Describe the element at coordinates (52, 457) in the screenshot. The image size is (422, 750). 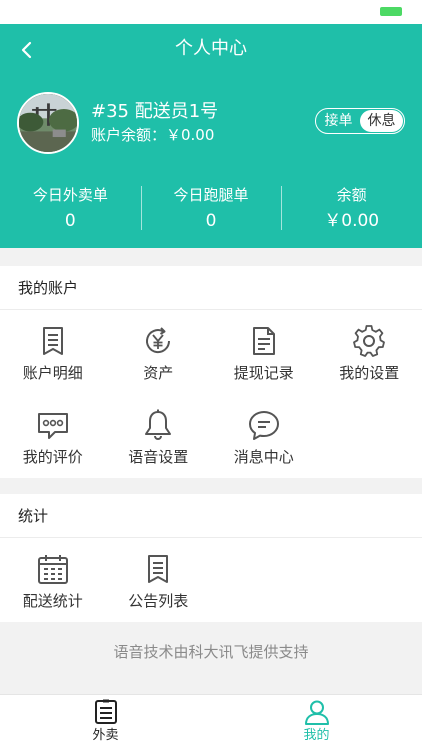
I see `menu-label: 我的评价` at that location.